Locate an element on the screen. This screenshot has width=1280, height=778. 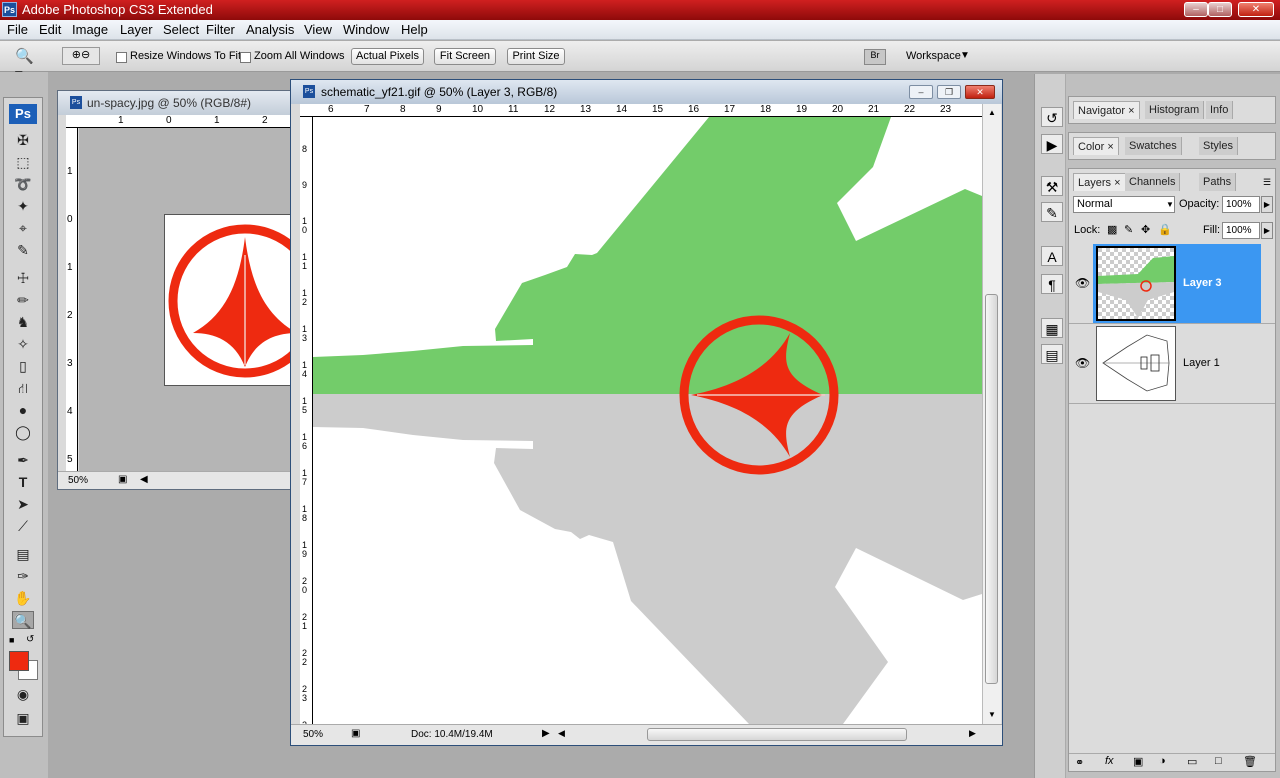
crop-tool-icon: ⌖ is located at coordinates (23, 228).